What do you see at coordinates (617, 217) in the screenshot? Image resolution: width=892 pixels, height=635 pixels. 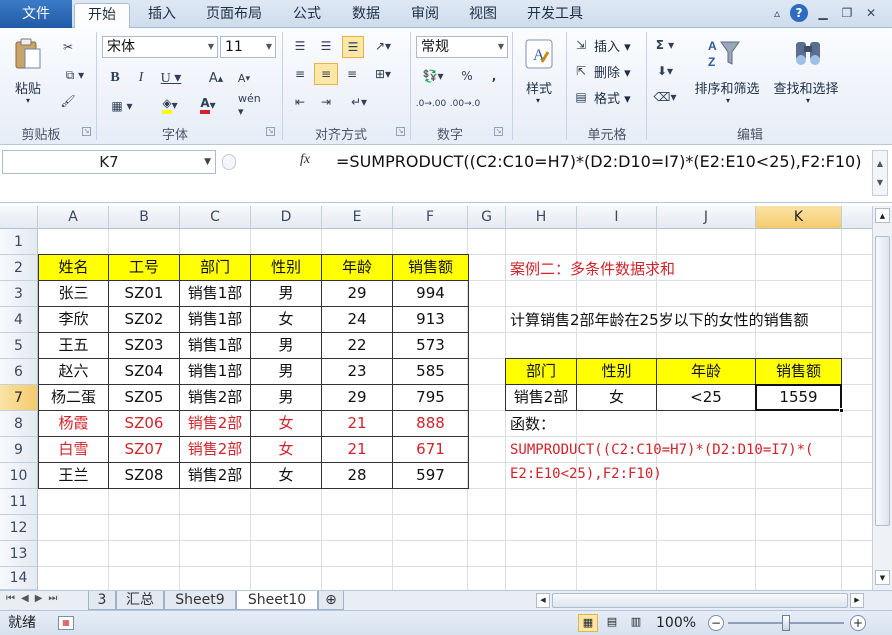 I see `column-header-i: I` at bounding box center [617, 217].